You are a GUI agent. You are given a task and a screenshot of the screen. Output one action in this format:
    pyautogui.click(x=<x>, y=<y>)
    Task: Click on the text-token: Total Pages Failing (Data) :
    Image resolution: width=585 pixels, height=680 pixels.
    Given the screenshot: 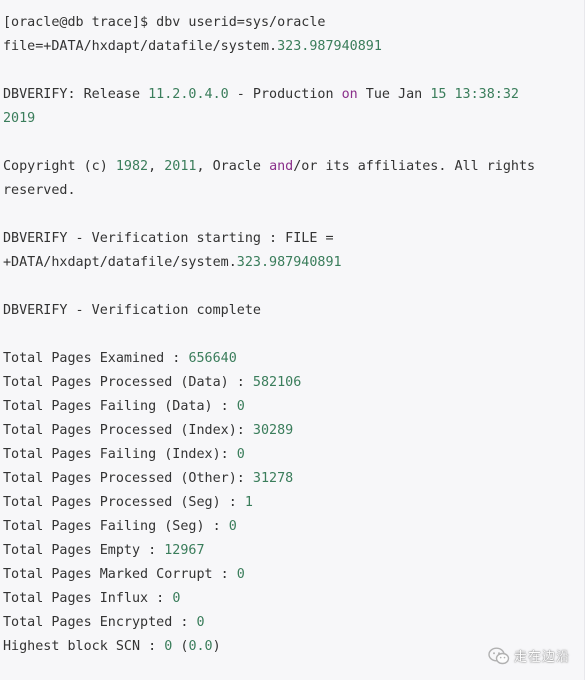 What is the action you would take?
    pyautogui.click(x=120, y=406)
    